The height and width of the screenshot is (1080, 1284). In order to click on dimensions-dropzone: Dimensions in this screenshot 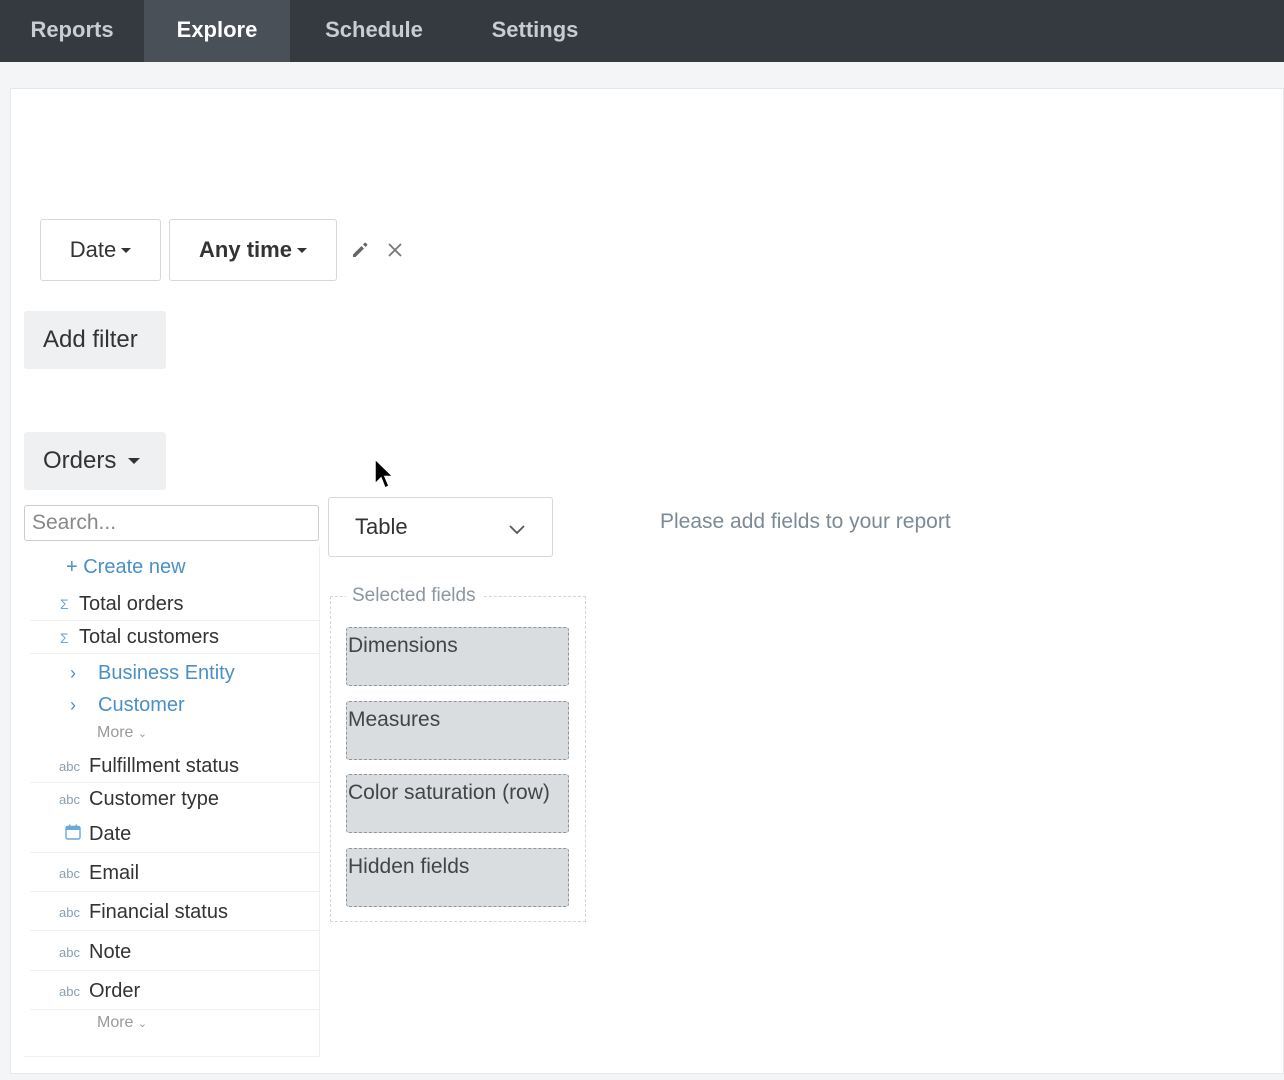, I will do `click(457, 656)`.